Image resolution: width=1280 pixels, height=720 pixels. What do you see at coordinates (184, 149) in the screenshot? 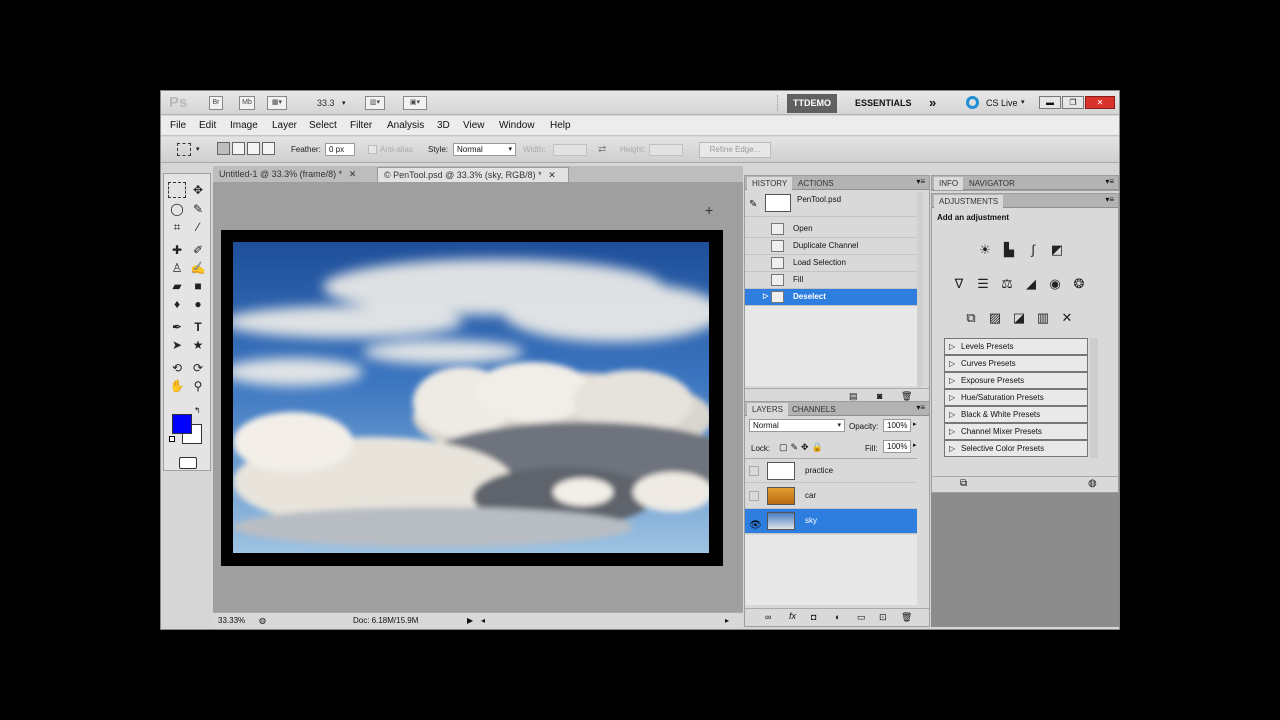
I see `tool-preset-icon` at bounding box center [184, 149].